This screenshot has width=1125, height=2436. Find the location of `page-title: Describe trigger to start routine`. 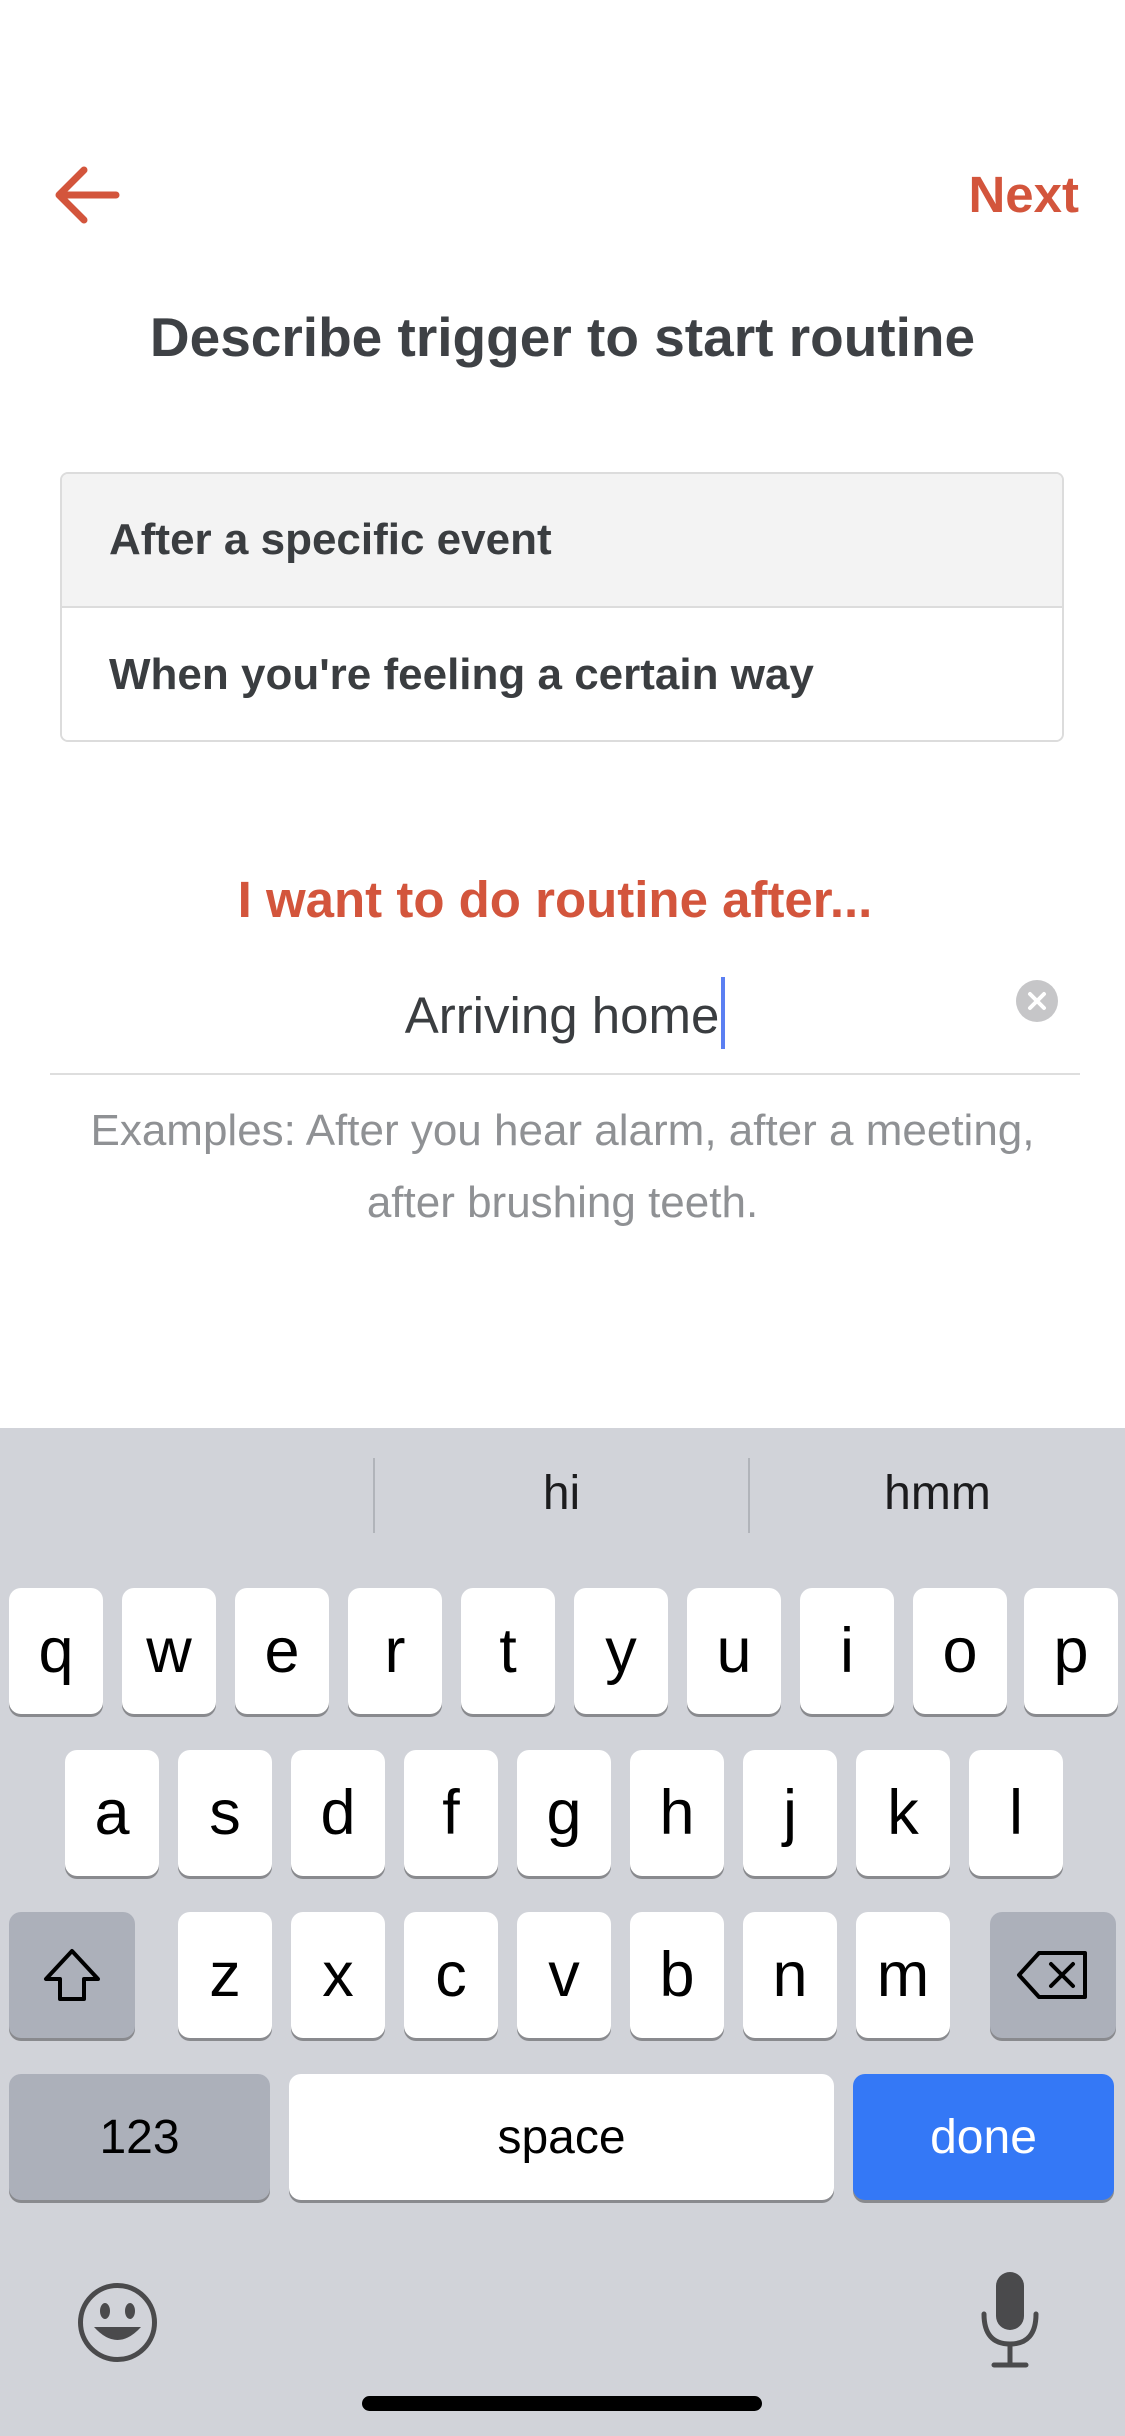

page-title: Describe trigger to start routine is located at coordinates (562, 337).